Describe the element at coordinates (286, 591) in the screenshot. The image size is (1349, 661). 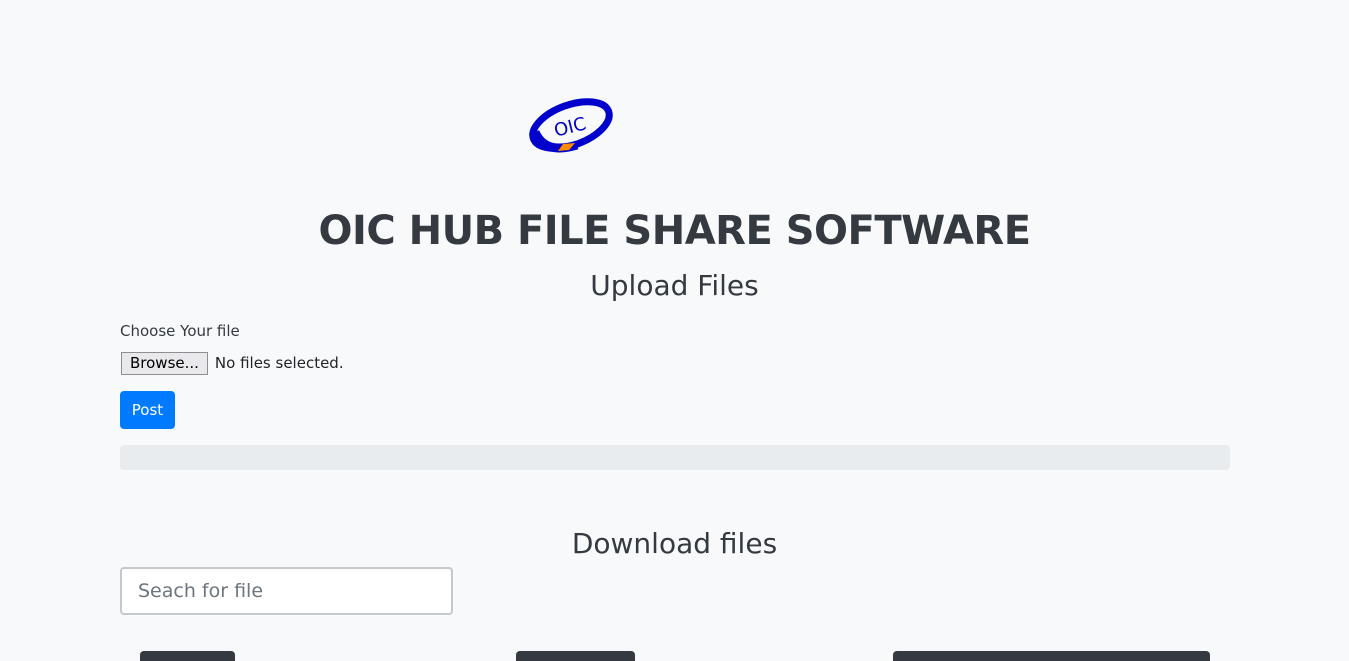
I see `file-search-input` at that location.